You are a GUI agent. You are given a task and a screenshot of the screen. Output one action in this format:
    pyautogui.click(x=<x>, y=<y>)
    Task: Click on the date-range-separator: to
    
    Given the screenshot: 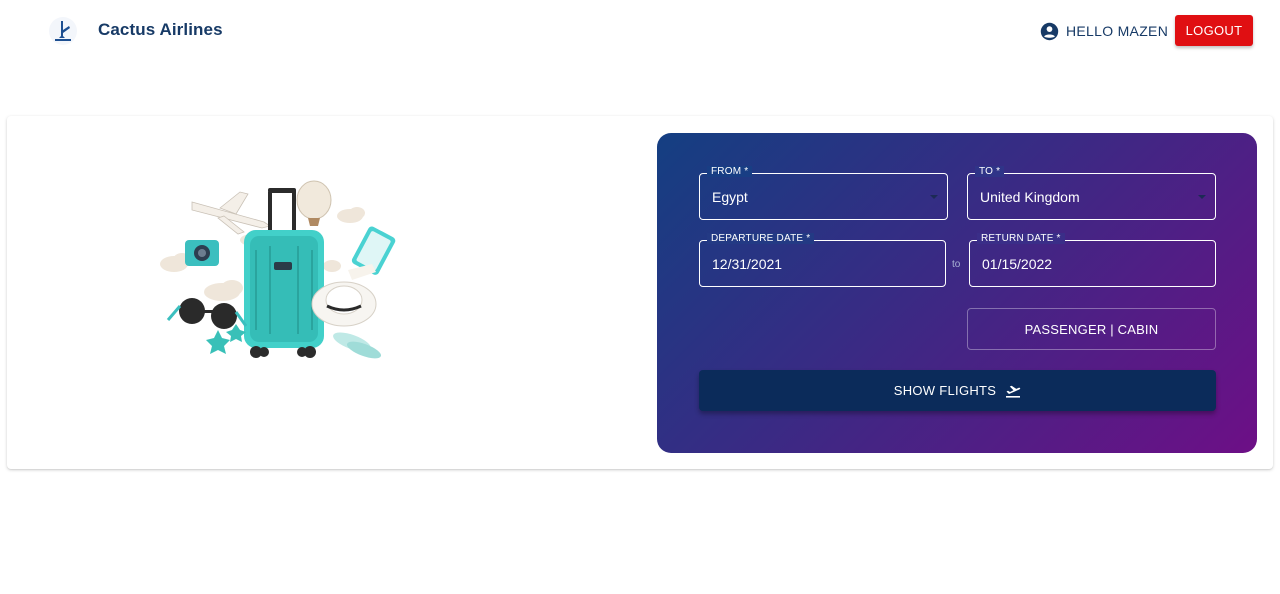 What is the action you would take?
    pyautogui.click(x=956, y=264)
    